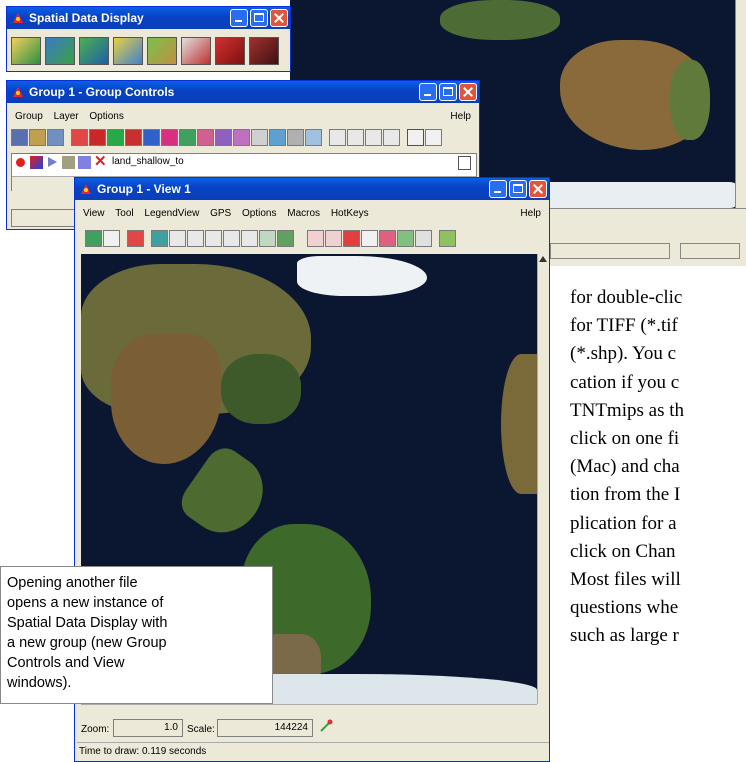 The width and height of the screenshot is (746, 762). Describe the element at coordinates (95, 729) in the screenshot. I see `zoom-label: Zoom:` at that location.